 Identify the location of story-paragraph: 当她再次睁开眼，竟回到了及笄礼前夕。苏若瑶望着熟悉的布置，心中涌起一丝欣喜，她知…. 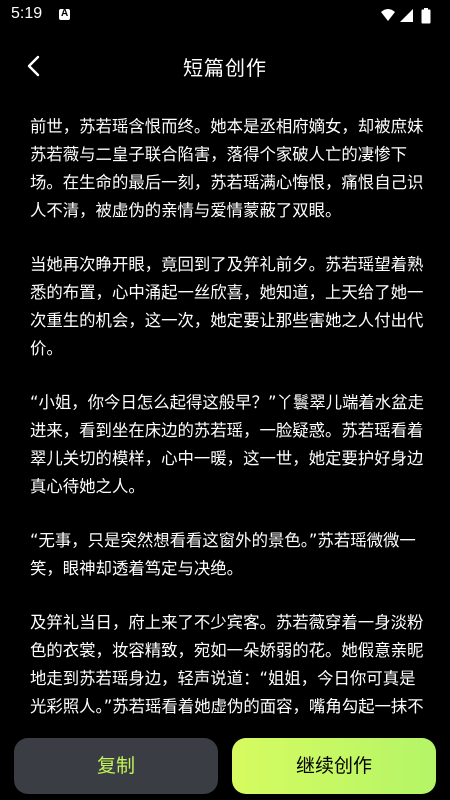
(227, 306).